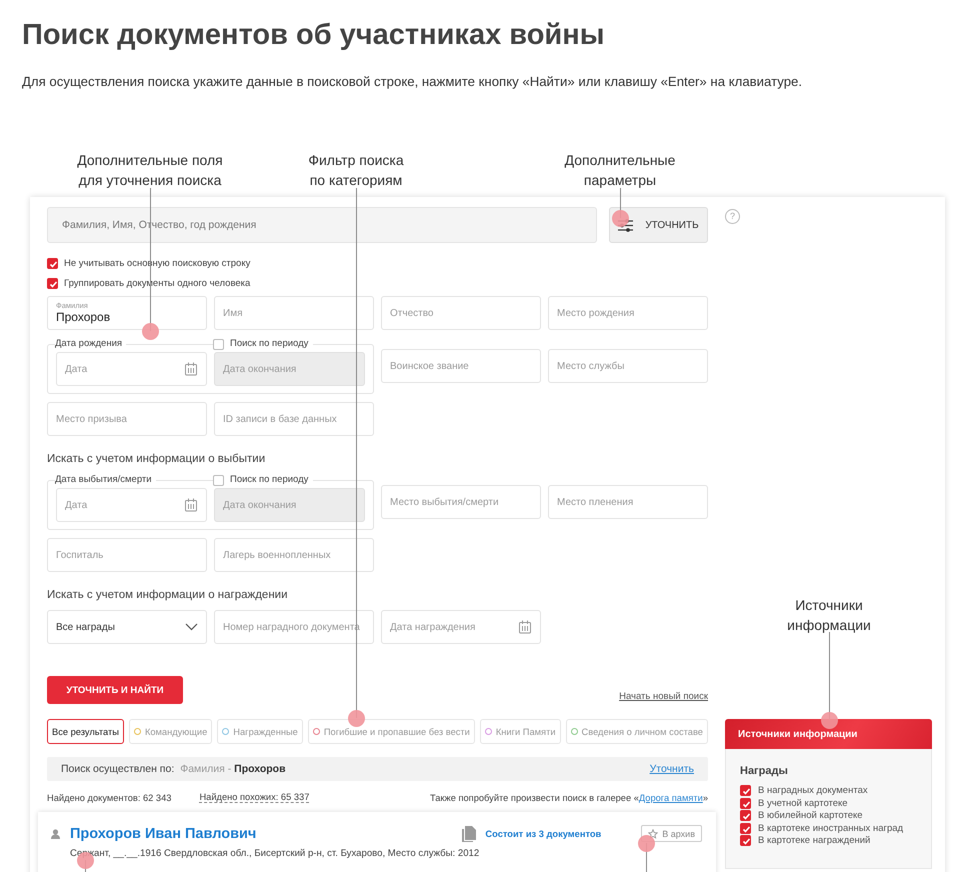 This screenshot has width=962, height=872. What do you see at coordinates (831, 828) in the screenshot?
I see `checkbox-label: В картотеке иностранных наград` at bounding box center [831, 828].